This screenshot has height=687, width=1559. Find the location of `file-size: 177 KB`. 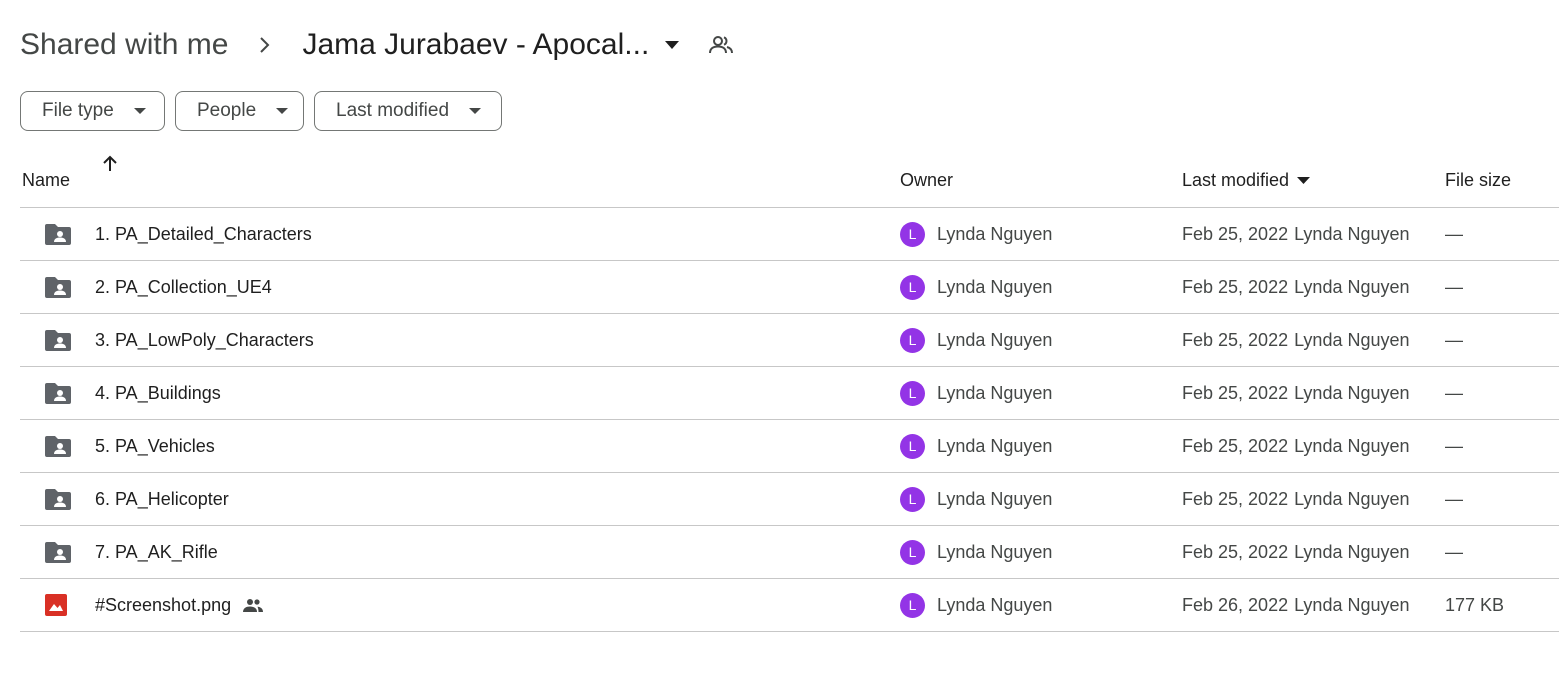

file-size: 177 KB is located at coordinates (1475, 604).